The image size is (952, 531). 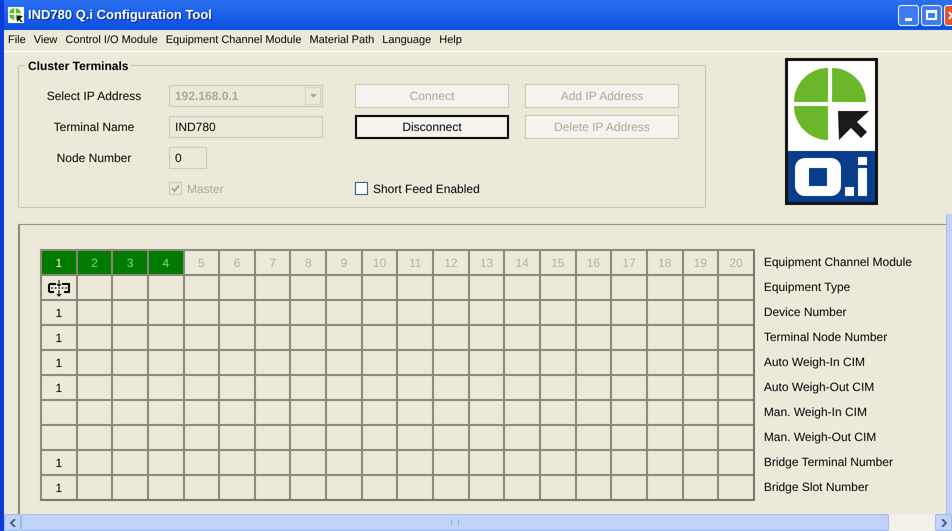 I want to click on scroll-right-button, so click(x=943, y=522).